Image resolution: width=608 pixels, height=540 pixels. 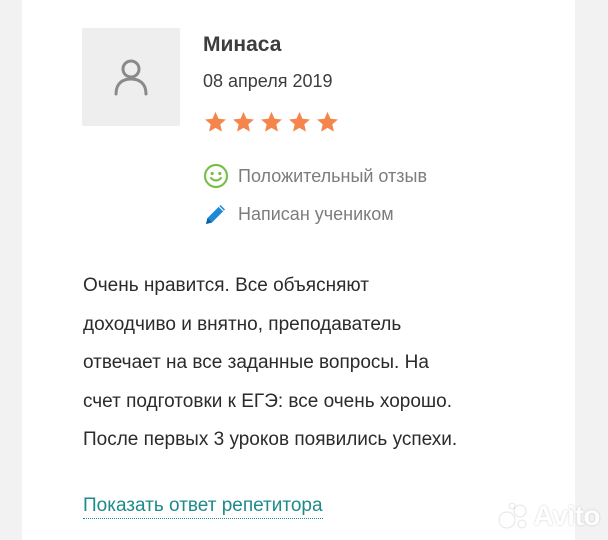 I want to click on sentiment-row: Положительный отзыв, so click(x=315, y=176).